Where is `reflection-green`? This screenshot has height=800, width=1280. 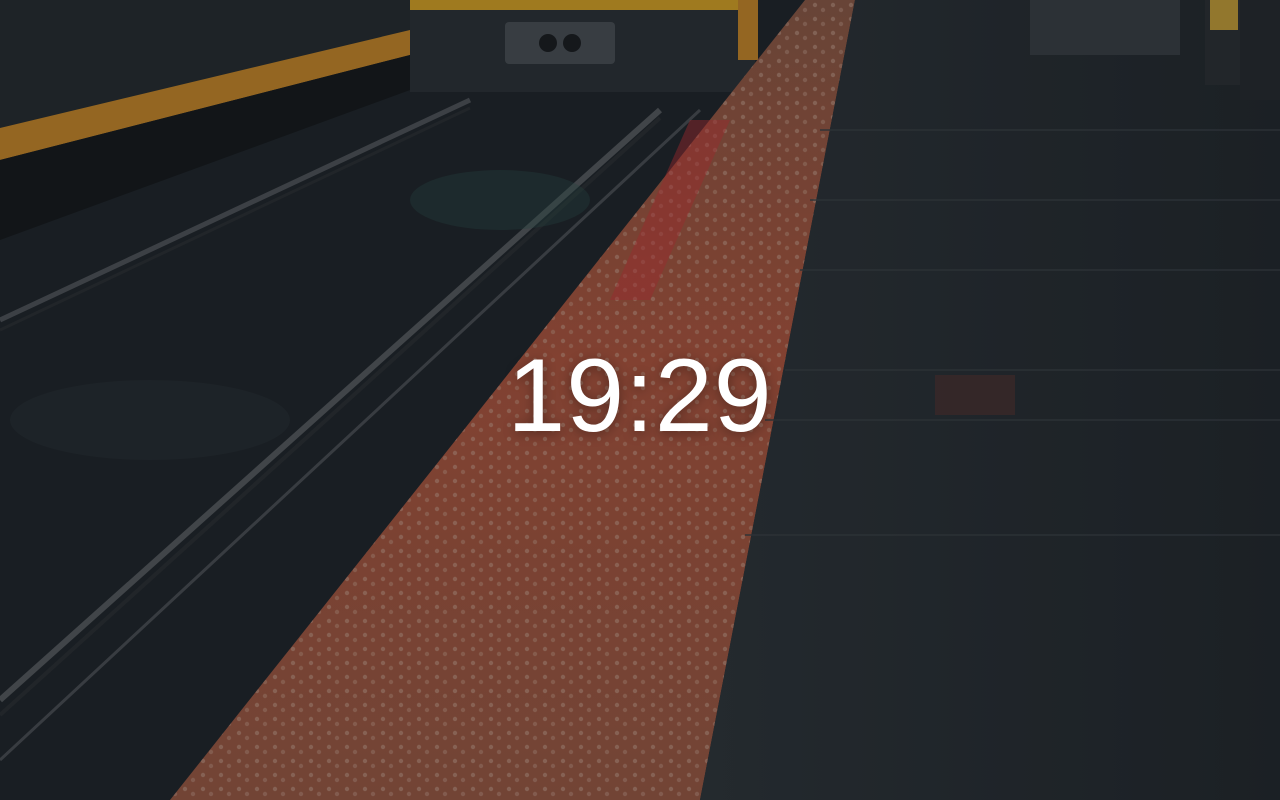
reflection-green is located at coordinates (500, 200).